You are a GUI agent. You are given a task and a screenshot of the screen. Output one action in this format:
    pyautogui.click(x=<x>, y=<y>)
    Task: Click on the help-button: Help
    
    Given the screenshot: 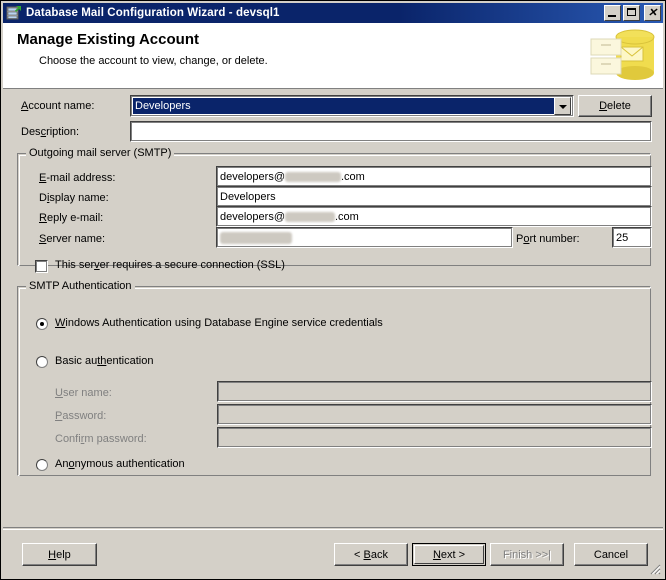 What is the action you would take?
    pyautogui.click(x=59, y=554)
    